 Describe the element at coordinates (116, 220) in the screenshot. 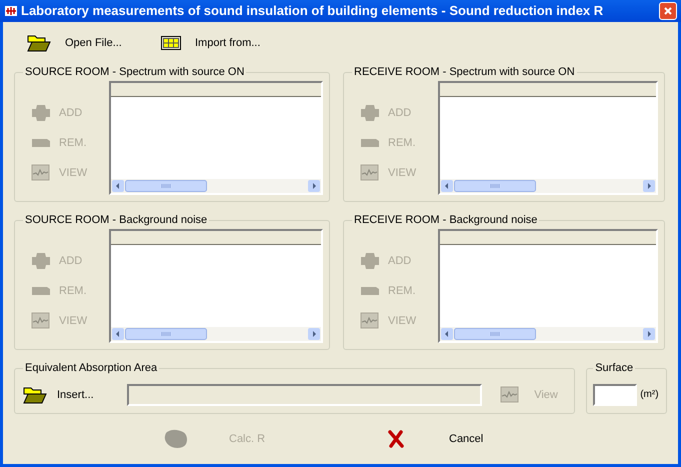

I see `group-title: SOURCE ROOM - Background noise` at that location.